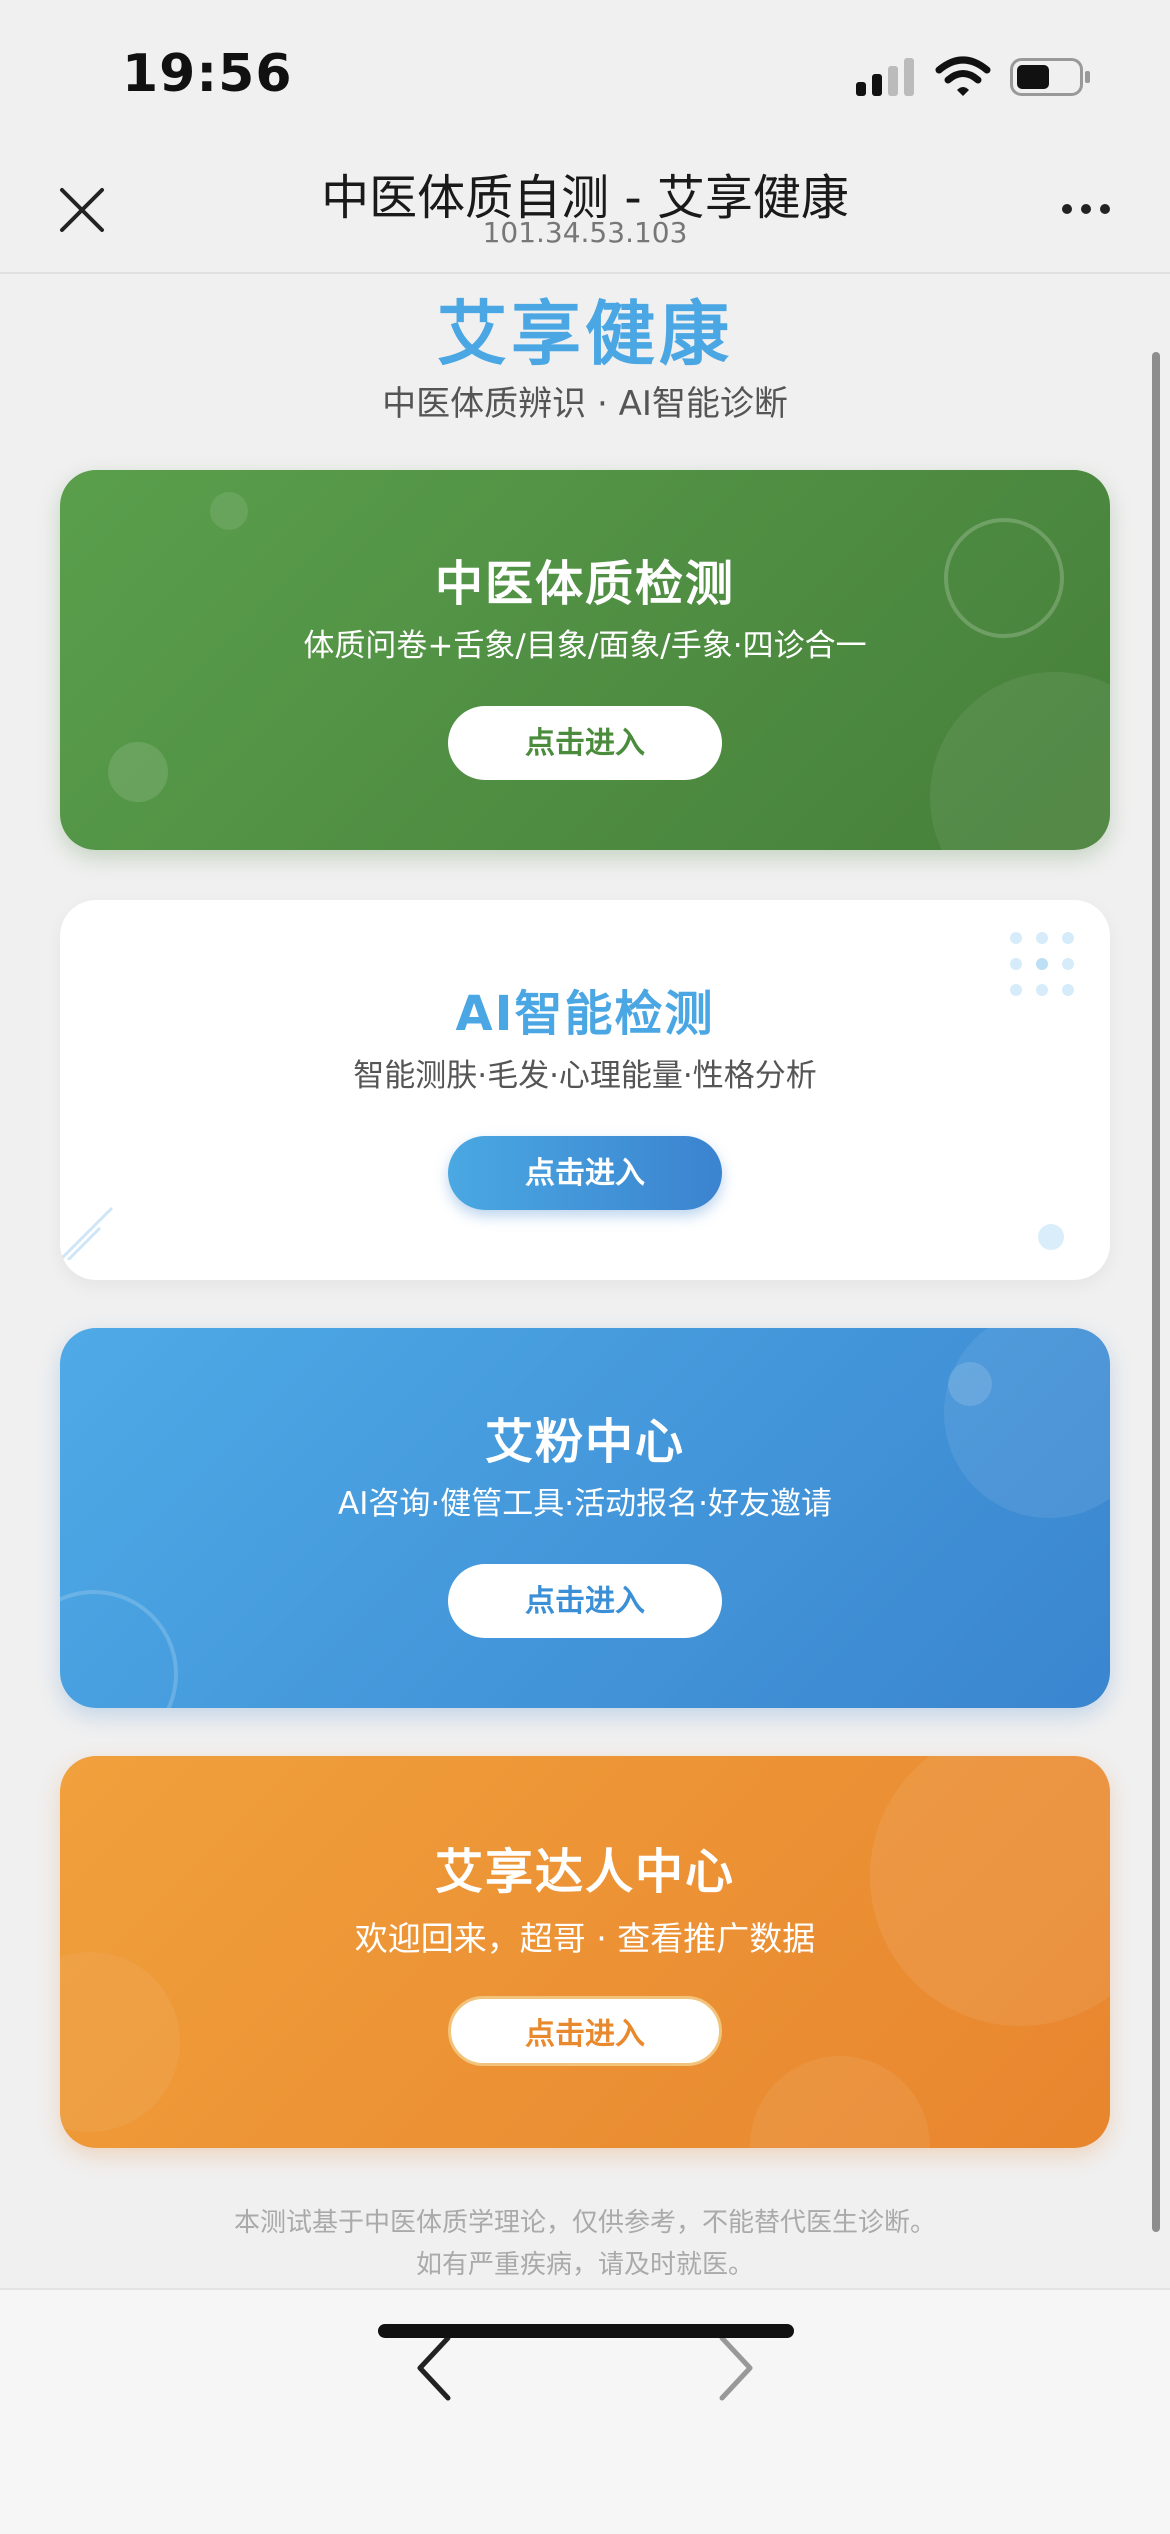 This screenshot has height=2534, width=1170. I want to click on fan-center-card: 艾粉中心 AI咨询·健管工具·活动报名·好友邀请 点击进入, so click(585, 1518).